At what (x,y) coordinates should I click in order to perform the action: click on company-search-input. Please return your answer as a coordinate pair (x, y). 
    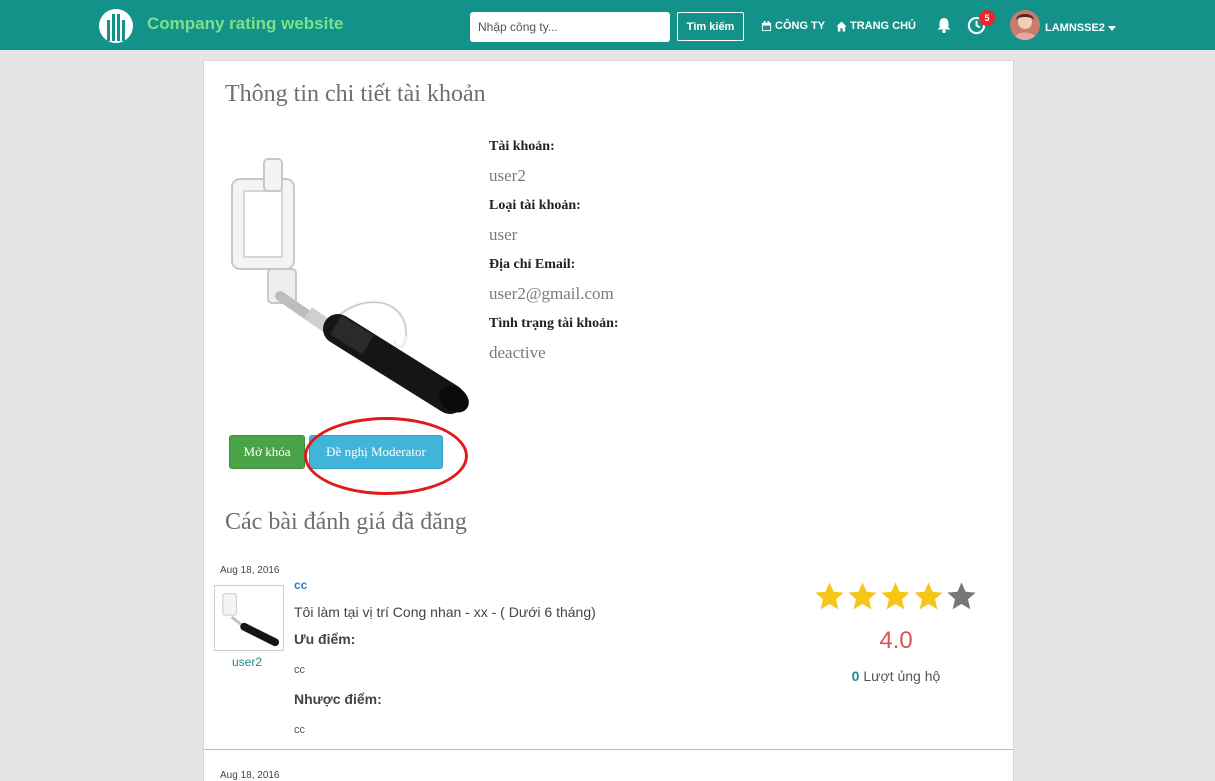
    Looking at the image, I should click on (570, 27).